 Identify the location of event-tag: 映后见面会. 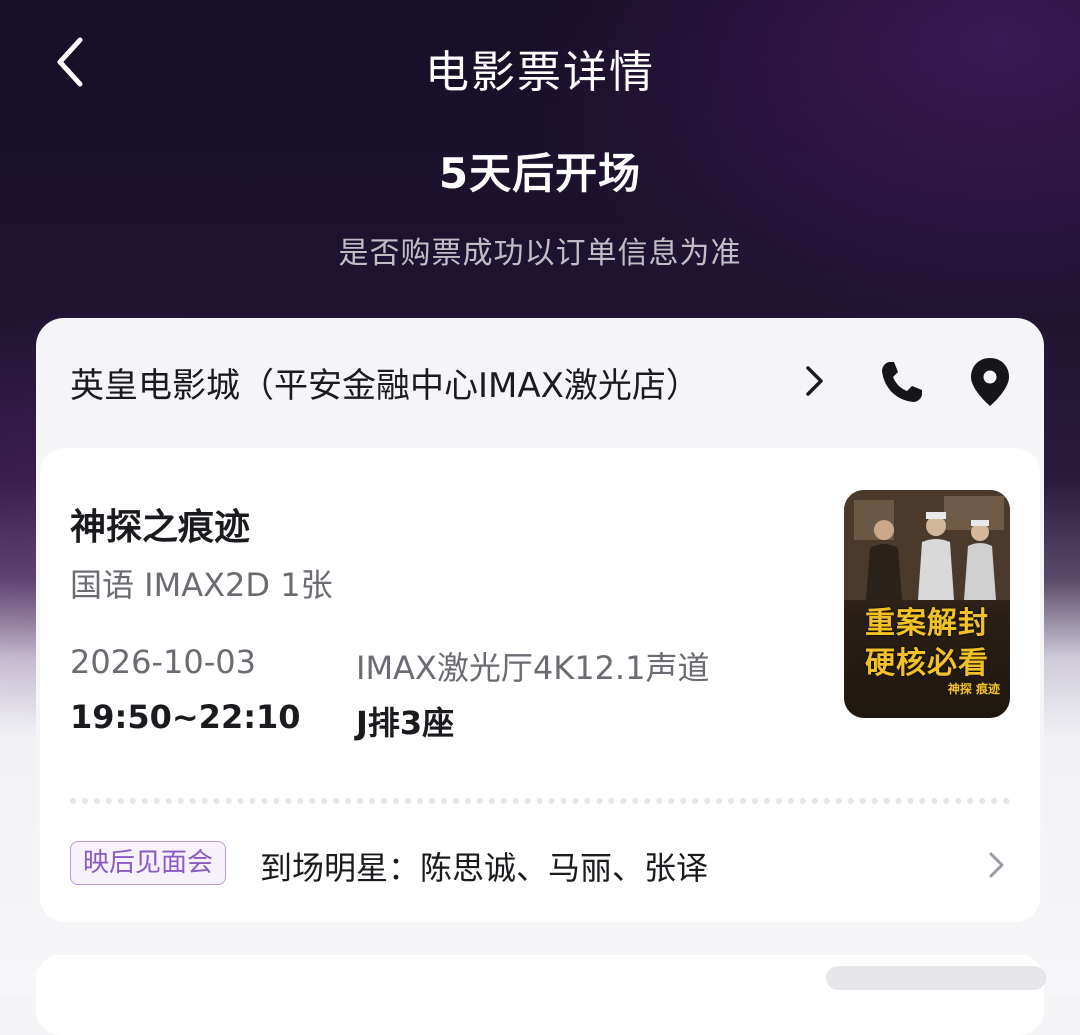
(148, 863).